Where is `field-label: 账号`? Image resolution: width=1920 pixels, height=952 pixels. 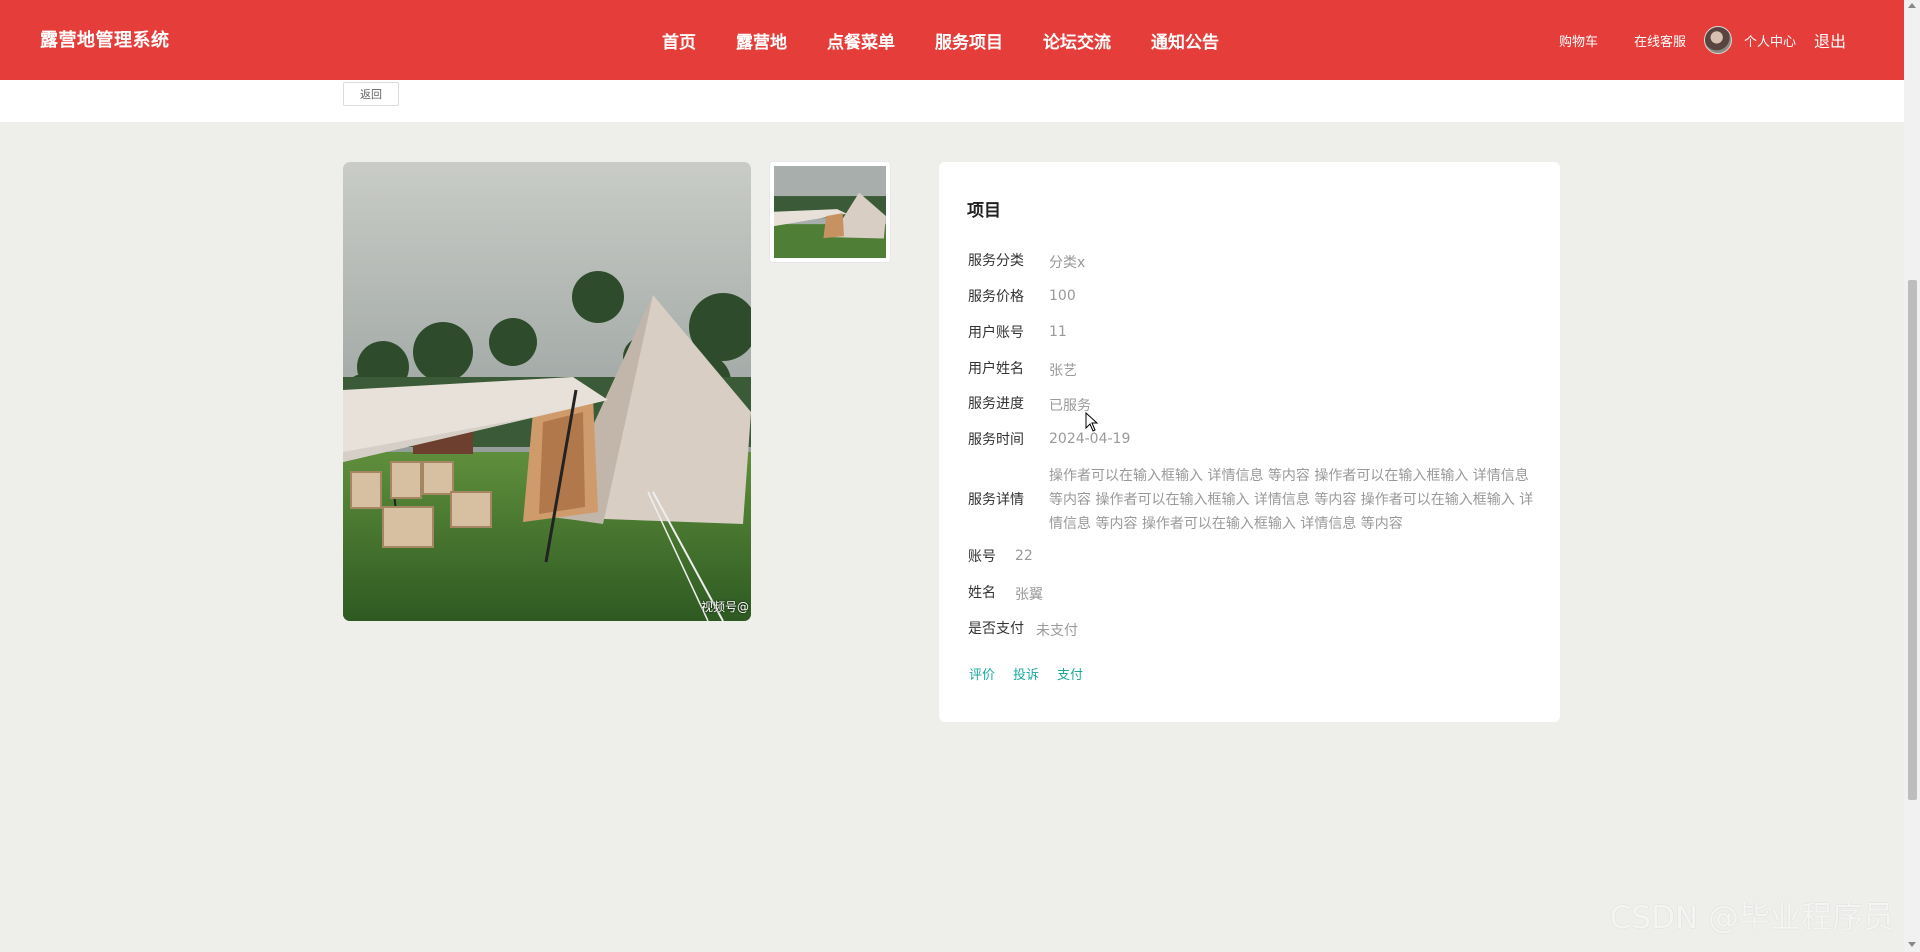 field-label: 账号 is located at coordinates (982, 557).